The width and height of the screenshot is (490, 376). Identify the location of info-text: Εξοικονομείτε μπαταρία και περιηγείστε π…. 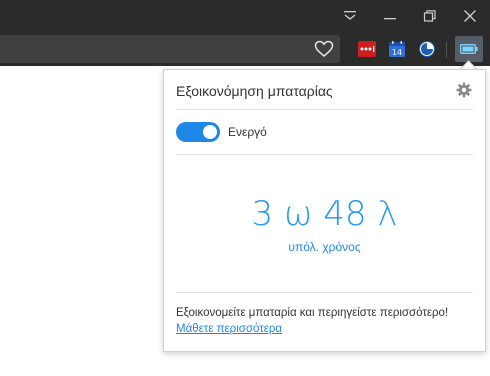
(312, 313).